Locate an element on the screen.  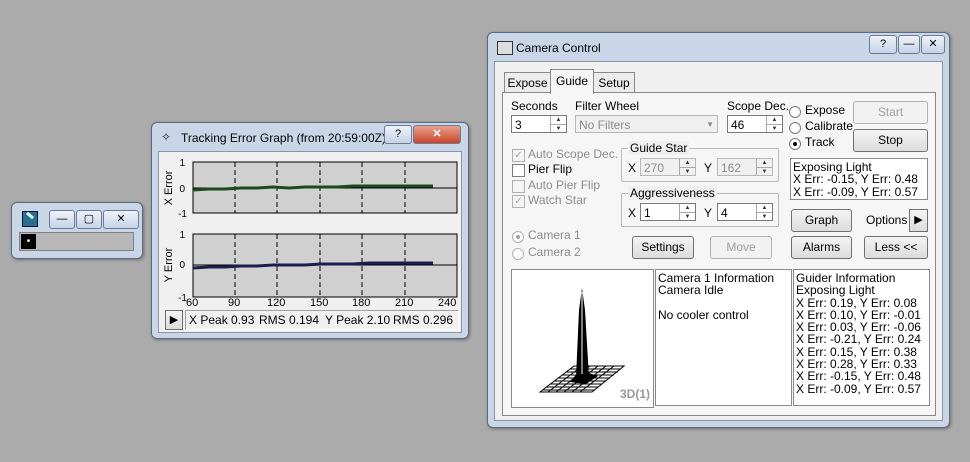
guide-x-stepper: 270 ▲ ▼ is located at coordinates (668, 167).